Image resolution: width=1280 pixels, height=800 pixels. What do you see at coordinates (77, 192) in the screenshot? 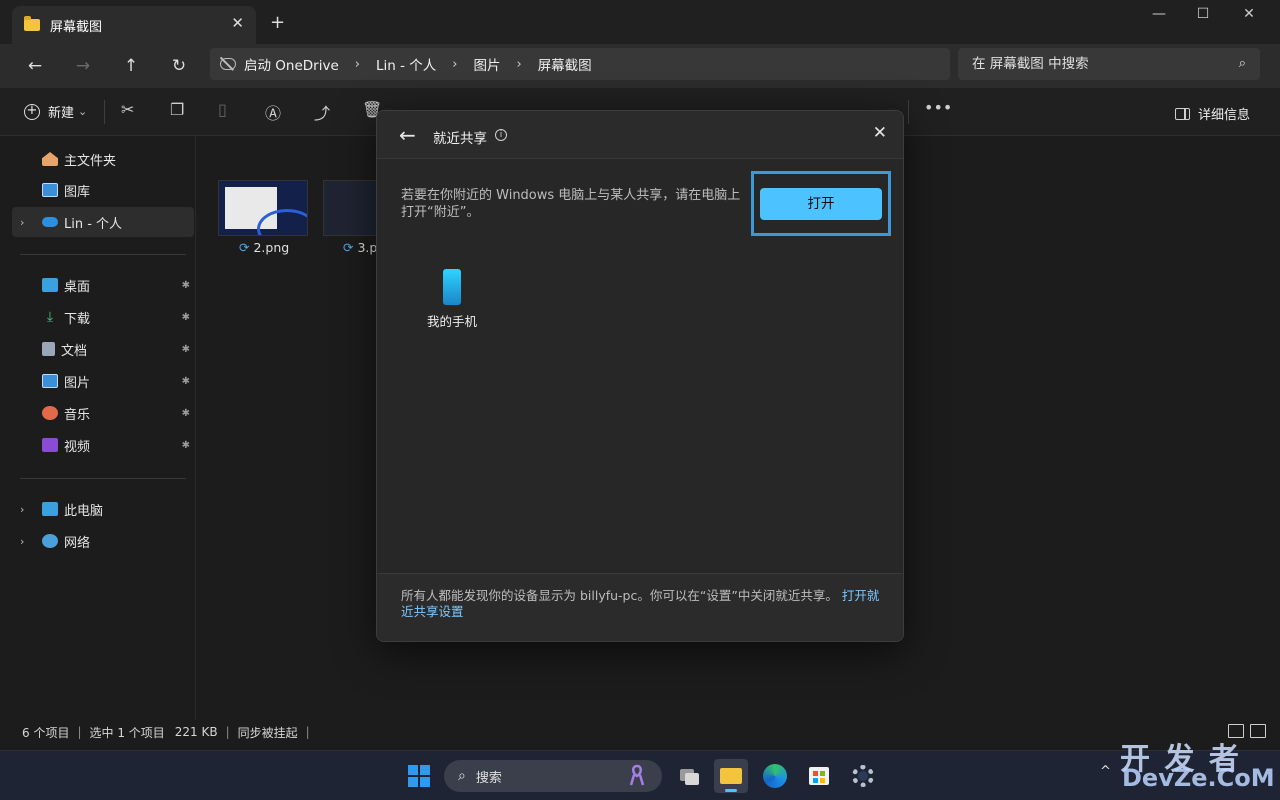
I see `sidebar-item-label: 图库` at bounding box center [77, 192].